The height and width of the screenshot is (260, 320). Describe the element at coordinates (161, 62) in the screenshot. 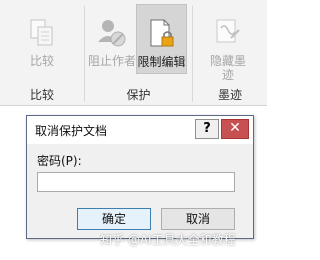

I see `restrict-editing-label: 限制编辑` at that location.